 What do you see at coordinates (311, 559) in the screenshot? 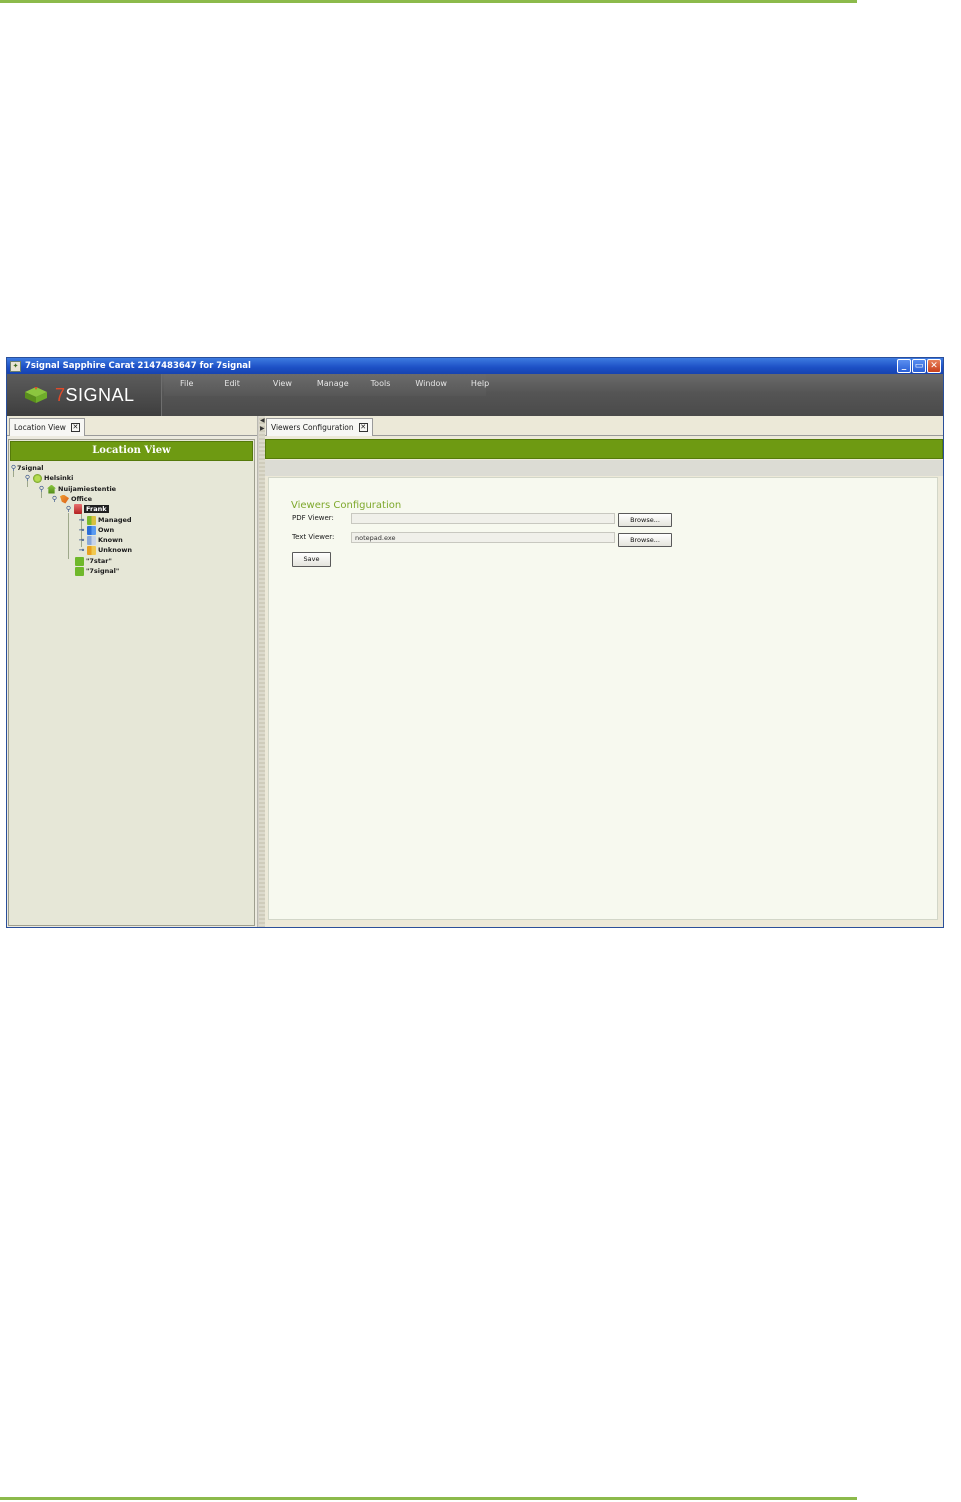
I see `save-button: Save` at bounding box center [311, 559].